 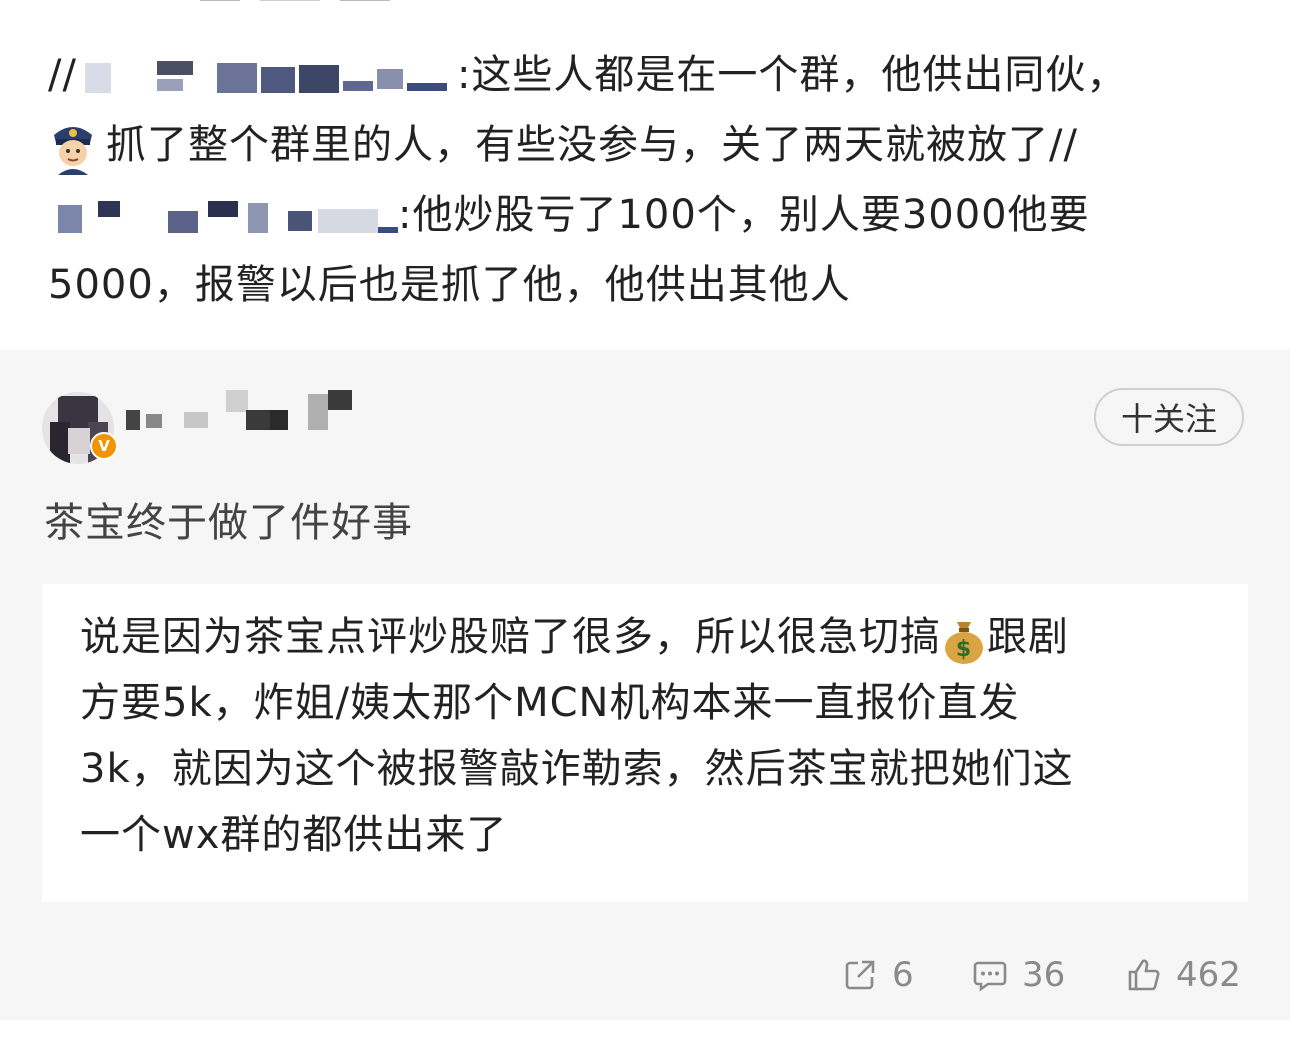 I want to click on repost-line-1: // :这些人都是在一个群，他供出同伙，, so click(x=588, y=75).